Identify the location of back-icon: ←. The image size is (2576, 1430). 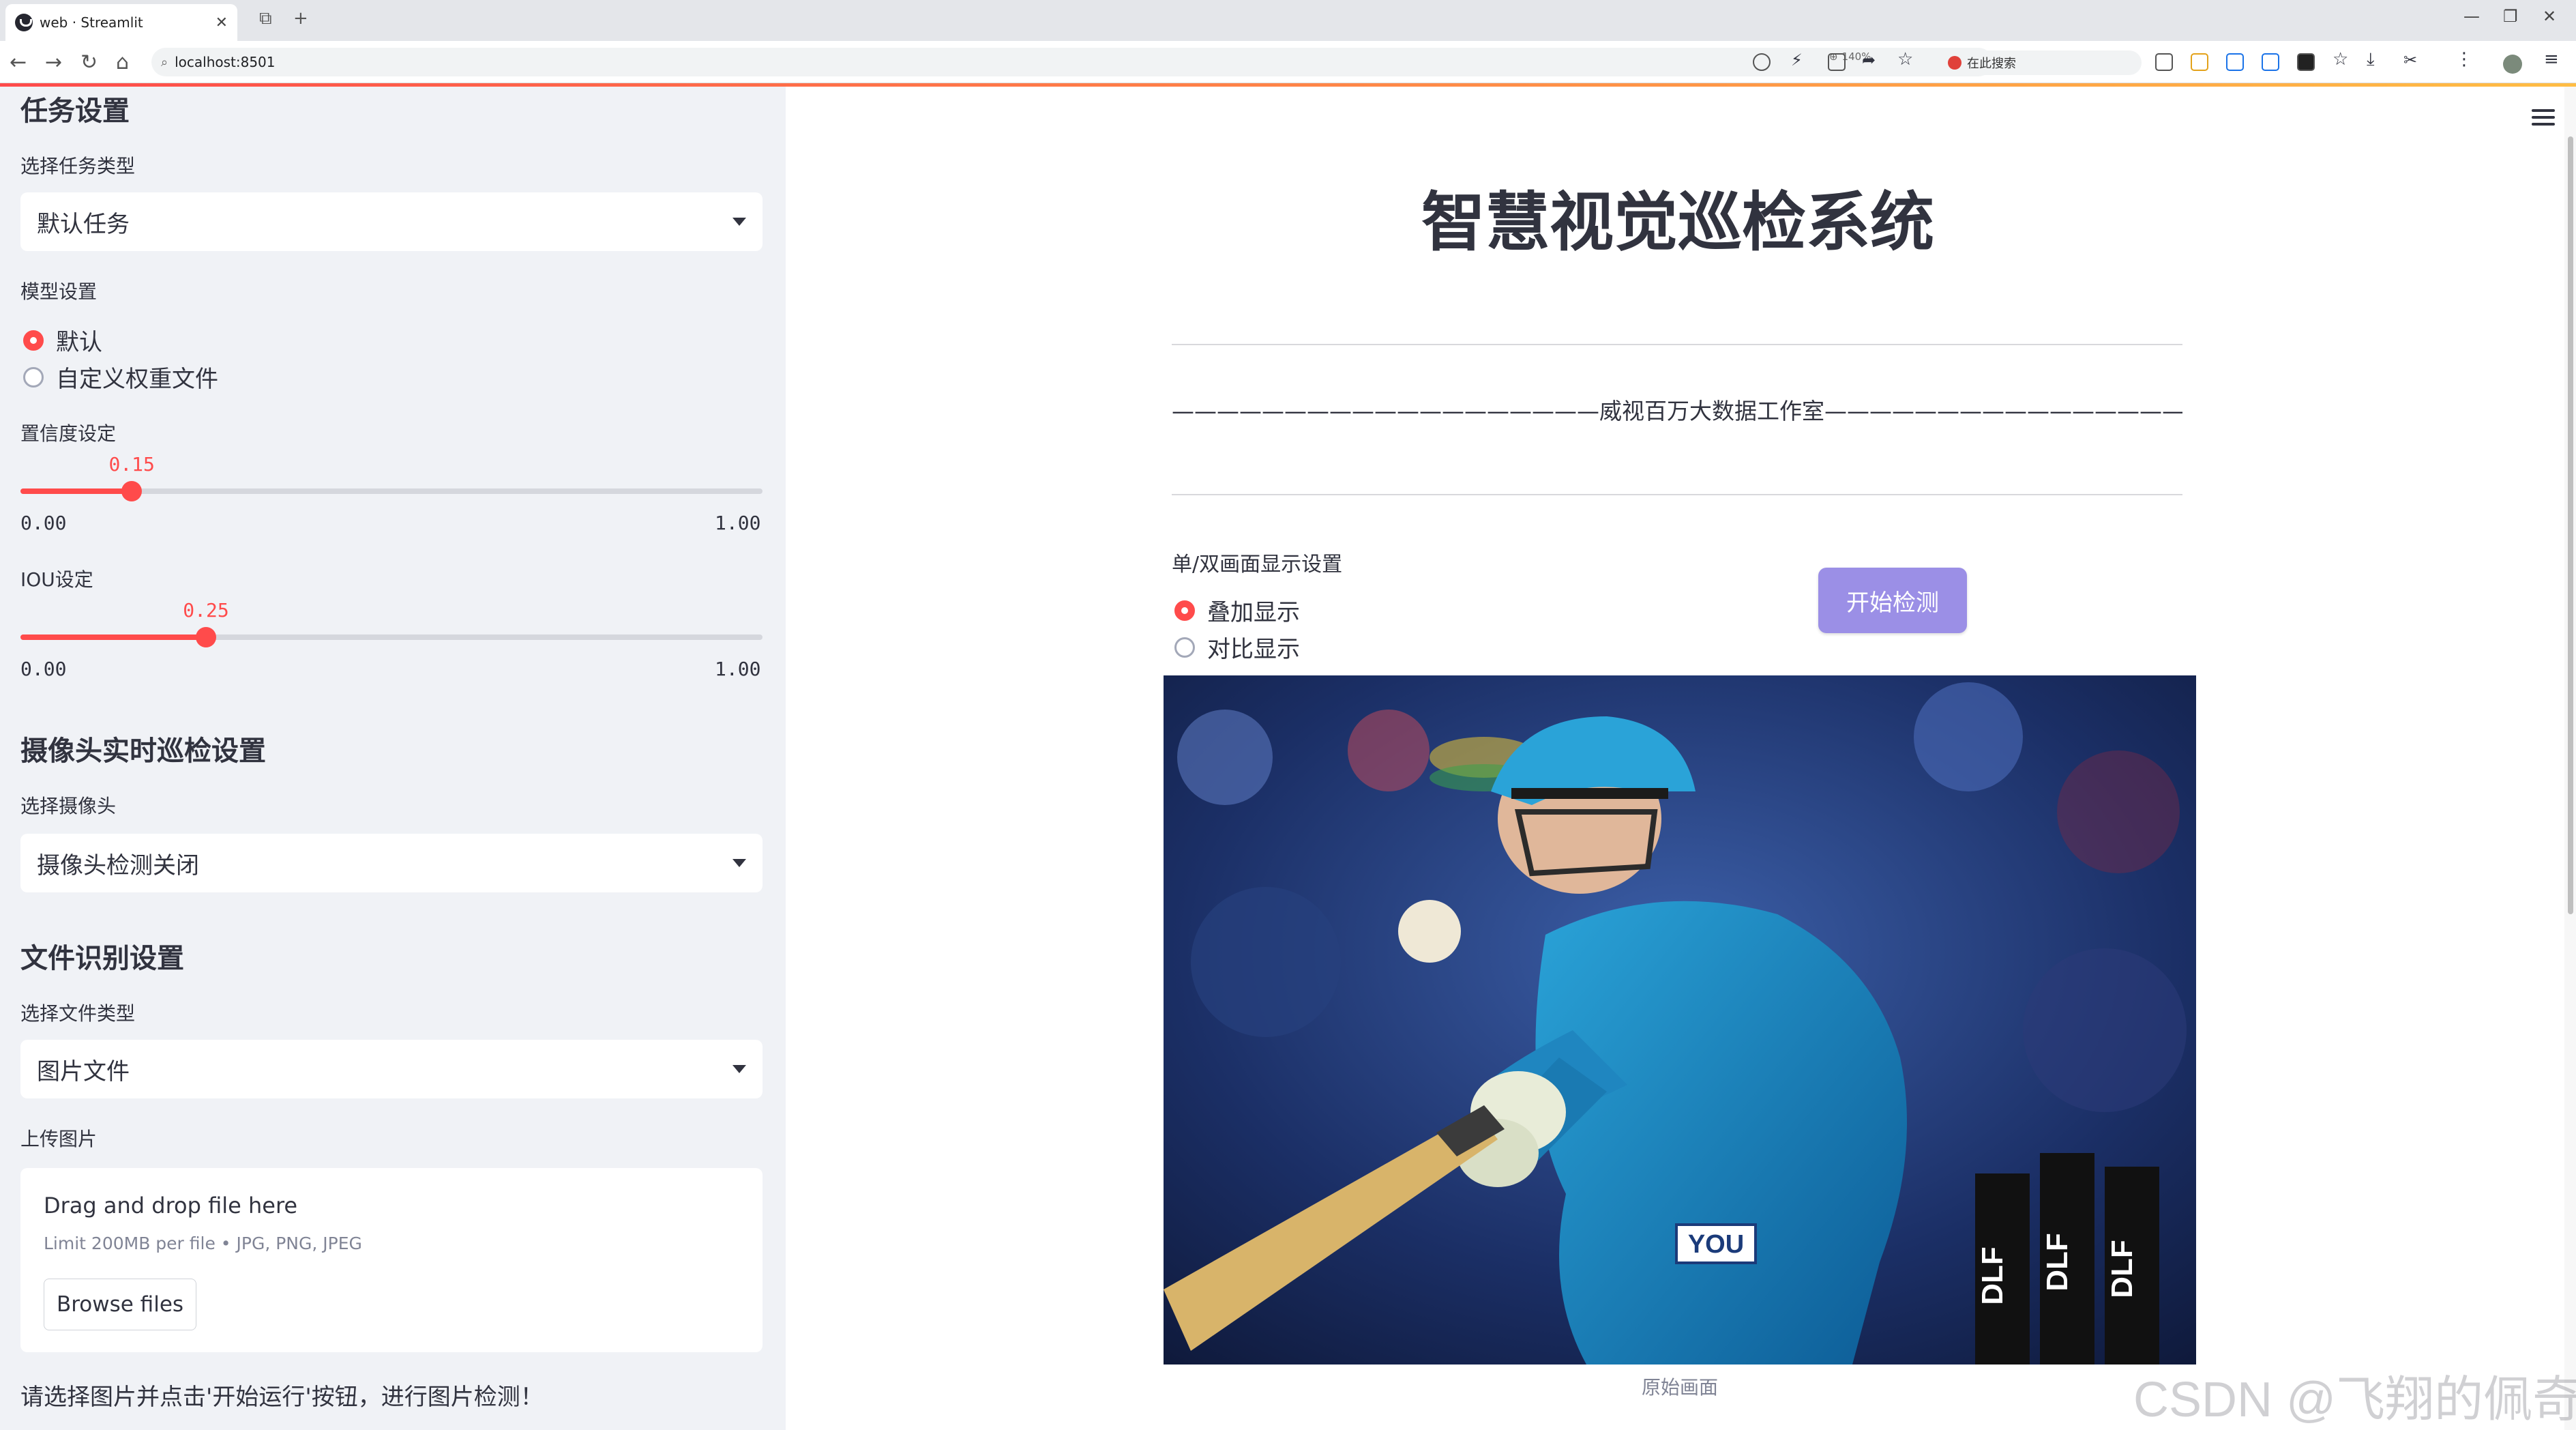
(18, 62).